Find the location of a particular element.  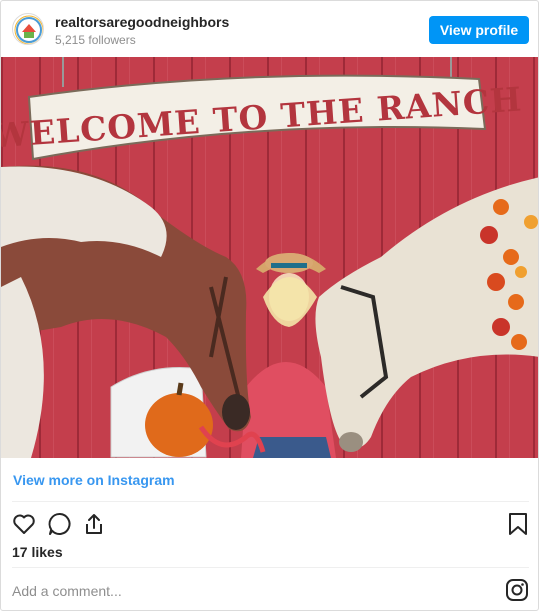

avatar-logo-icon is located at coordinates (28, 29).